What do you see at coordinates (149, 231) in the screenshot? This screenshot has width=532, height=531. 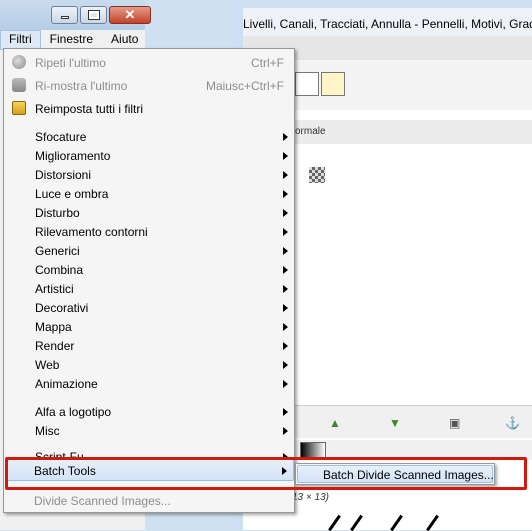 I see `menu-item-rilevamento-contorni: Rilevamento contorni` at bounding box center [149, 231].